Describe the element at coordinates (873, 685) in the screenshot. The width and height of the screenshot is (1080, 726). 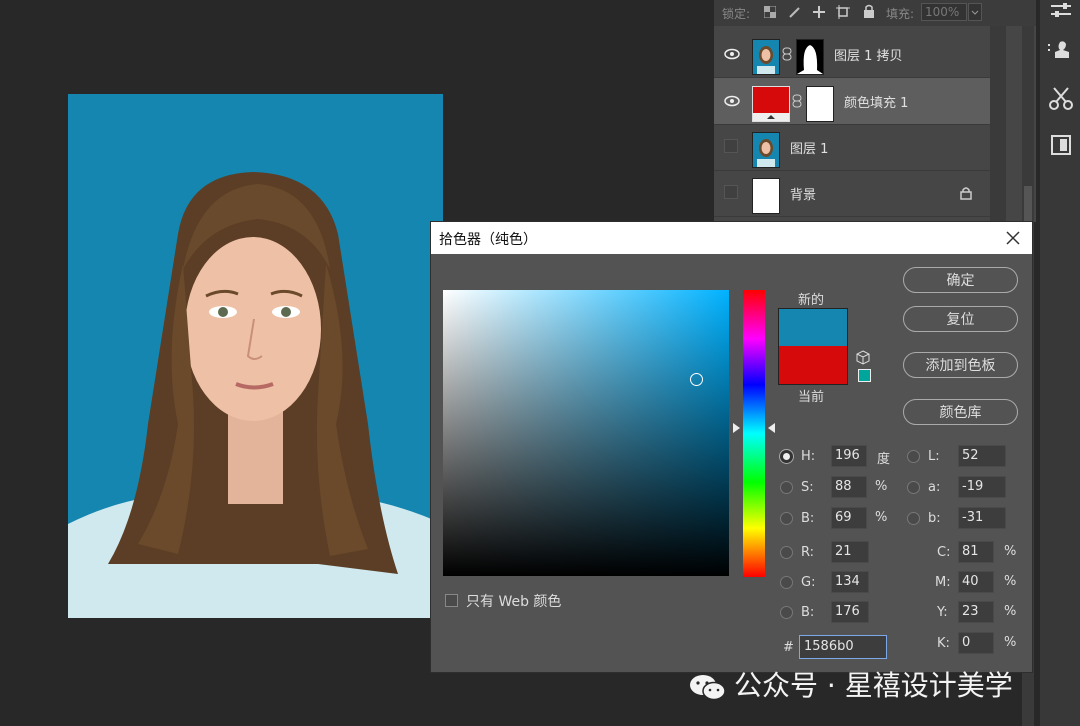
I see `watermark-text: 公众号 · 星禧设计美学` at that location.